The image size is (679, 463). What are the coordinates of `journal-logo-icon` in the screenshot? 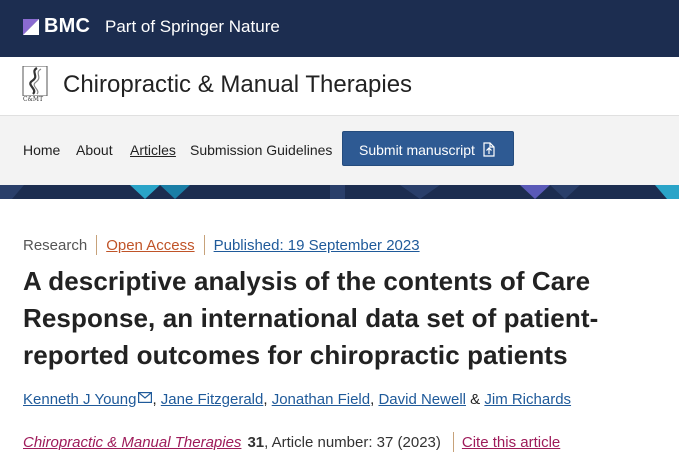 It's located at (35, 81).